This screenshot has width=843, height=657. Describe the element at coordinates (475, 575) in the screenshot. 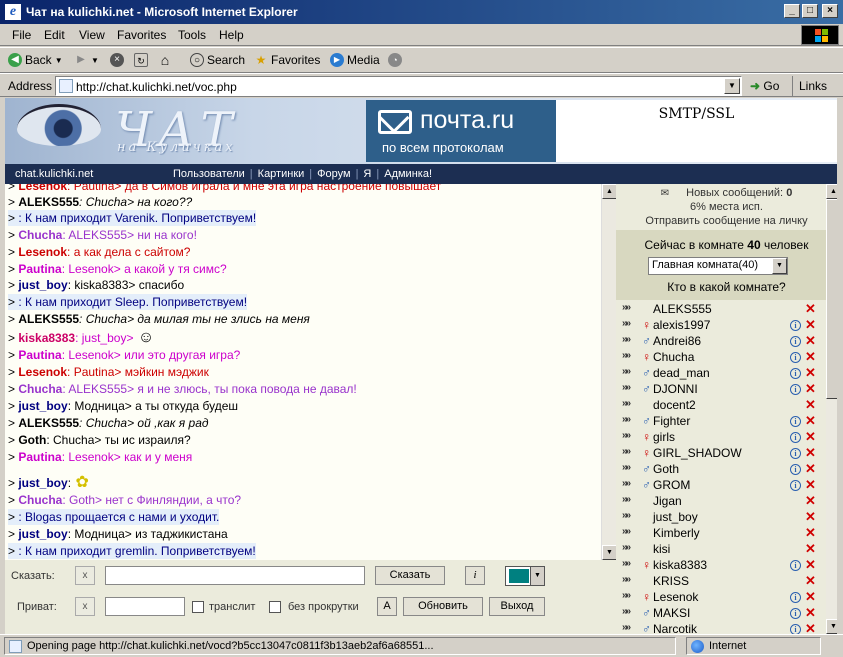

I see `italic-button: i` at that location.